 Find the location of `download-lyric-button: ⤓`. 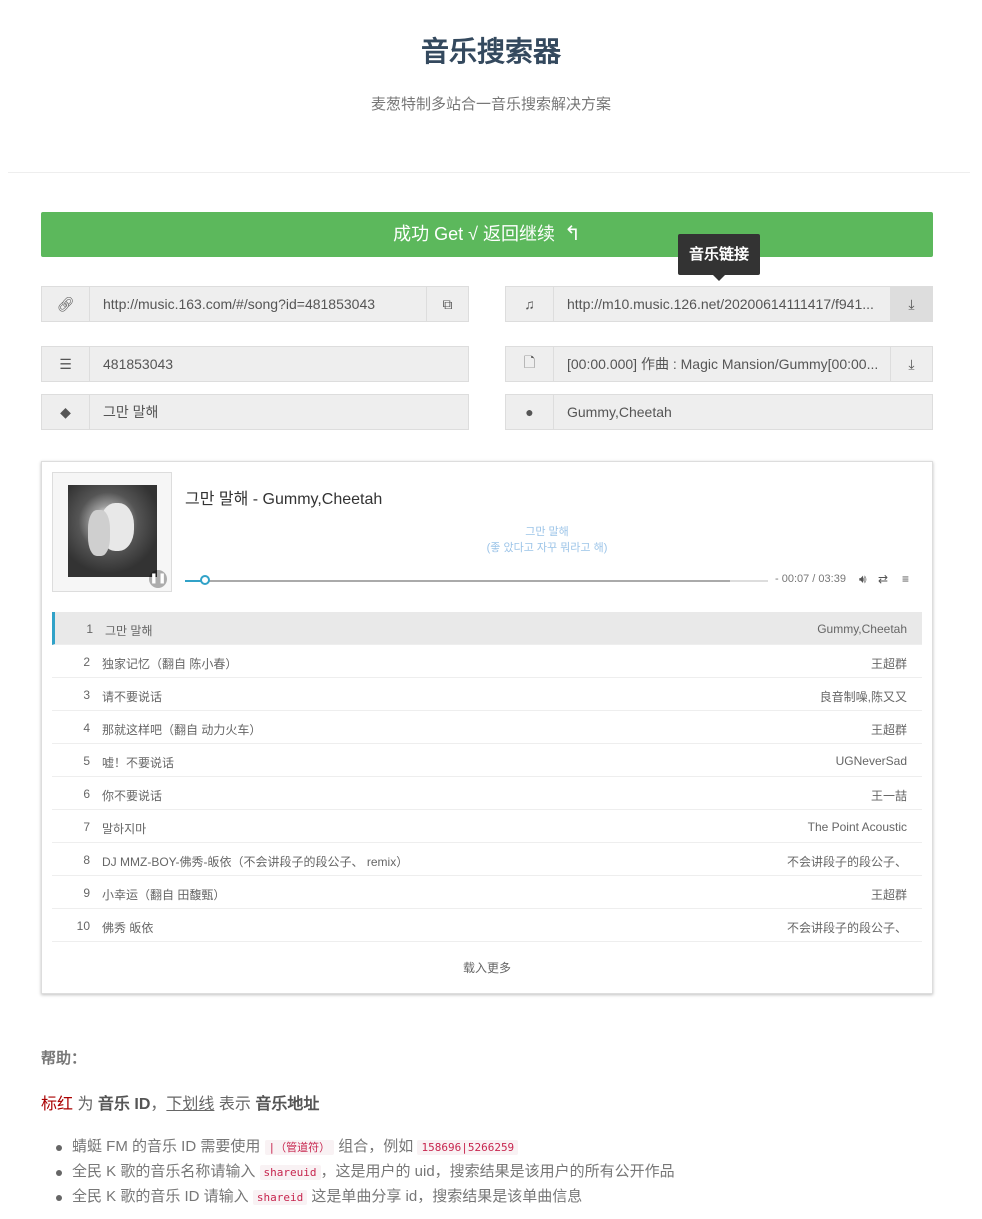

download-lyric-button: ⤓ is located at coordinates (911, 364).